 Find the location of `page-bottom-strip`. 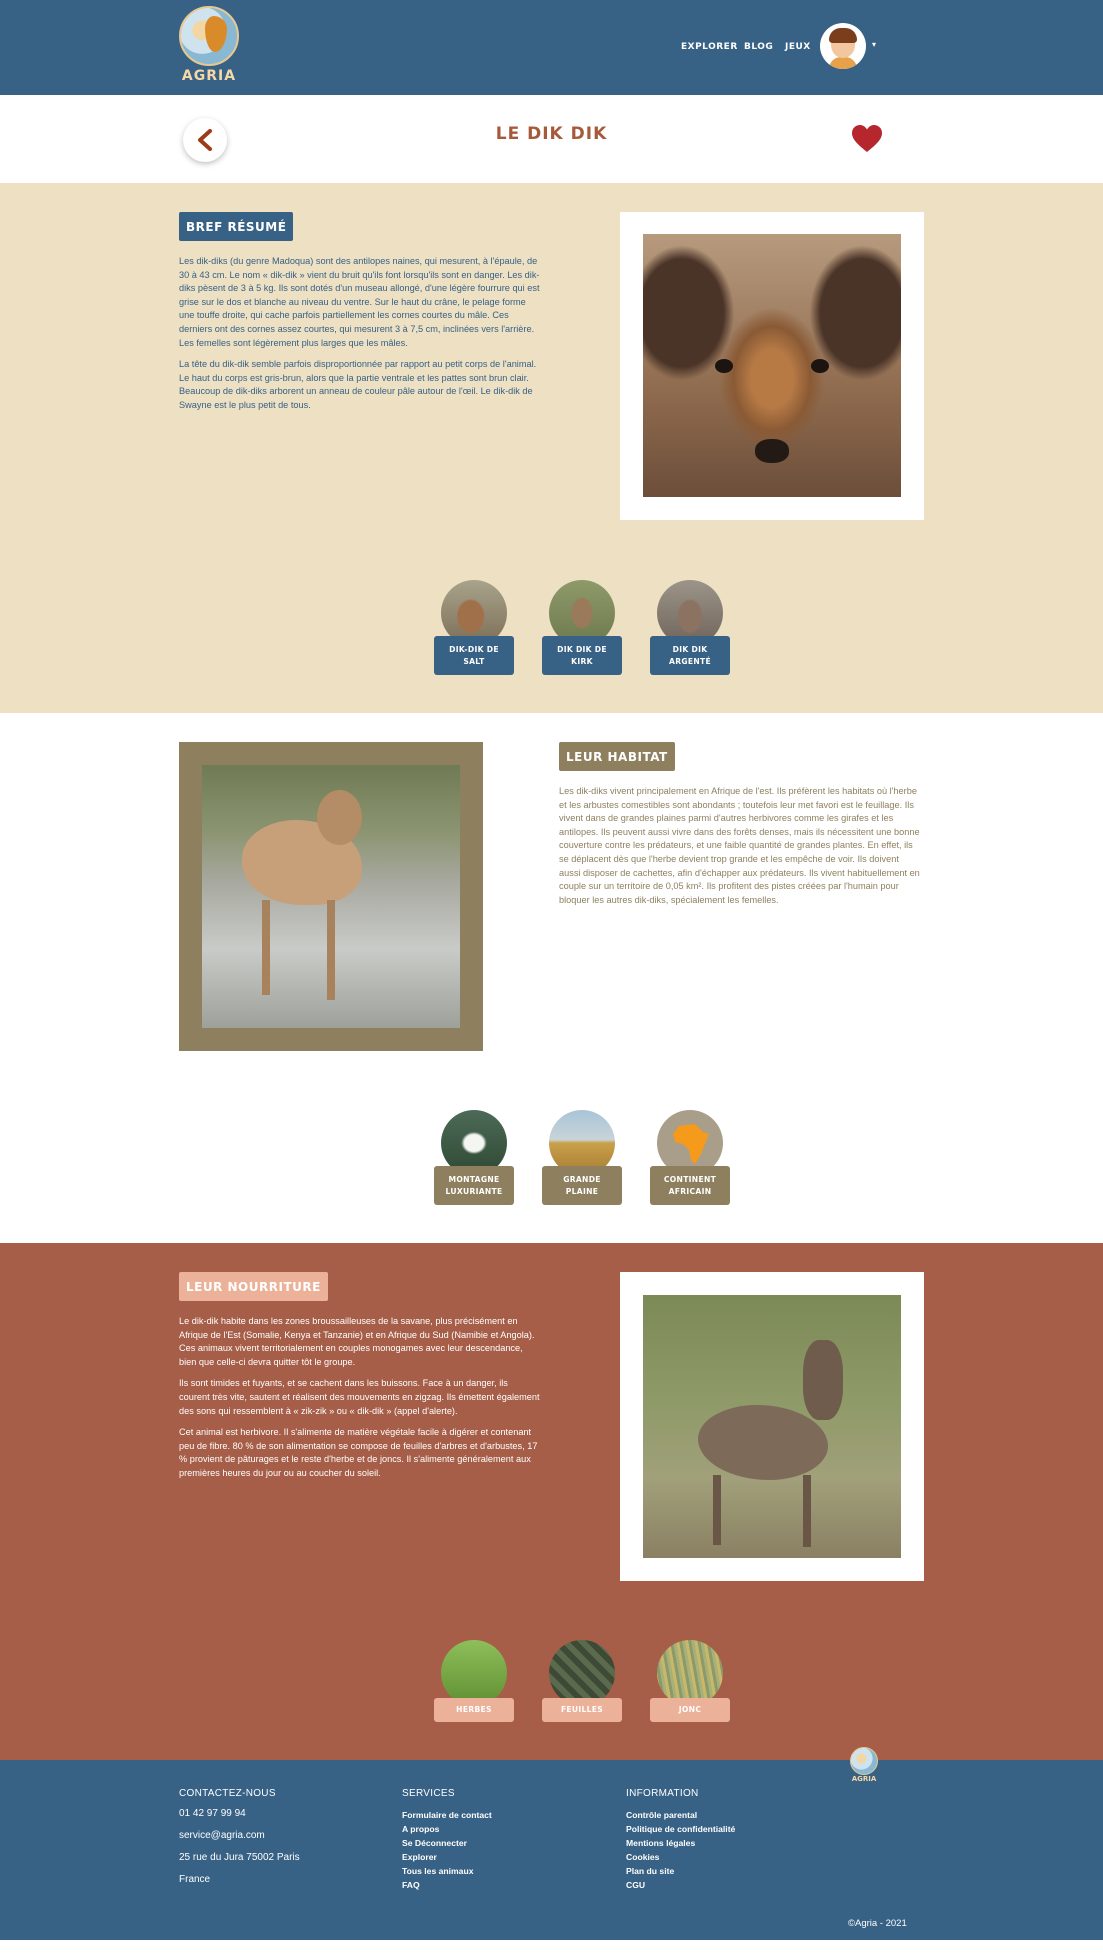

page-bottom-strip is located at coordinates (551, 1950).